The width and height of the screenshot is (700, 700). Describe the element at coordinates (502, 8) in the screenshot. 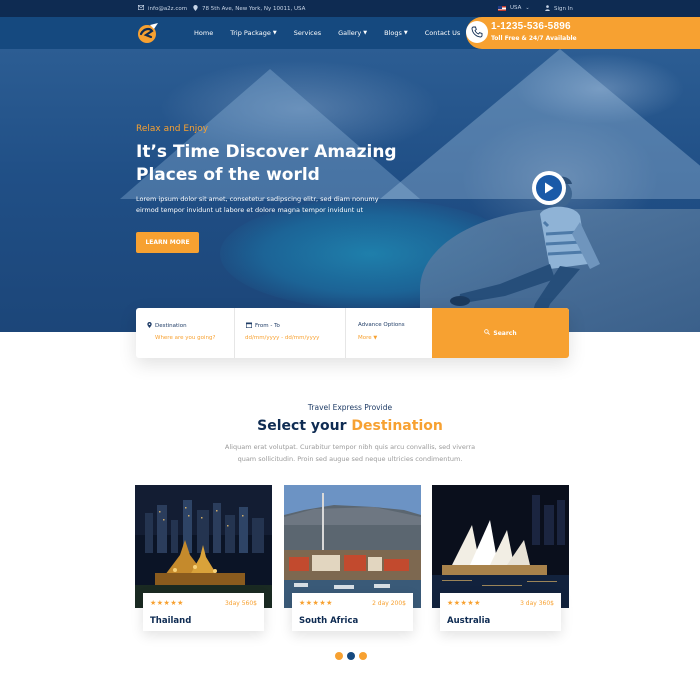

I see `us-flag-icon` at that location.